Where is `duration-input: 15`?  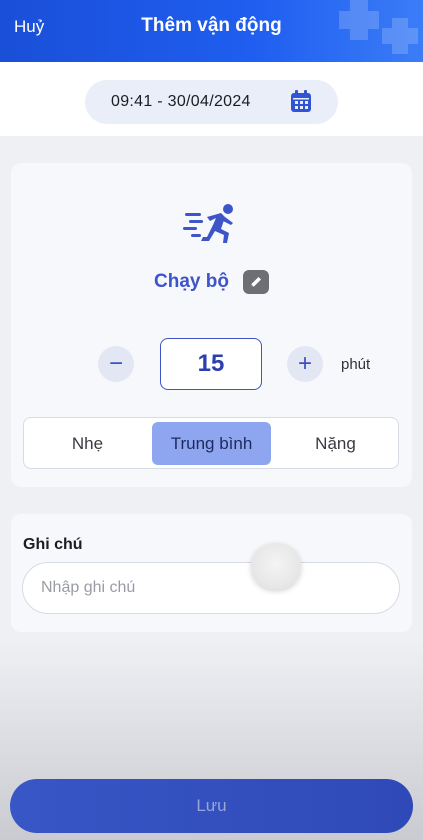 duration-input: 15 is located at coordinates (211, 364).